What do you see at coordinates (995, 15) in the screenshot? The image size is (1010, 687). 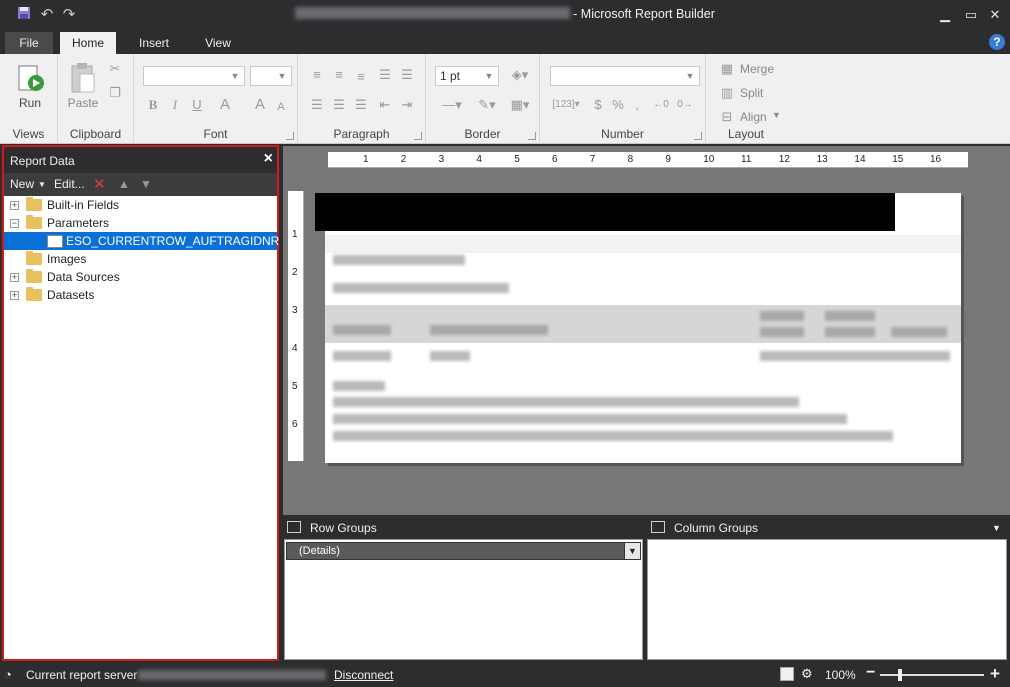 I see `close-icon: ✕` at bounding box center [995, 15].